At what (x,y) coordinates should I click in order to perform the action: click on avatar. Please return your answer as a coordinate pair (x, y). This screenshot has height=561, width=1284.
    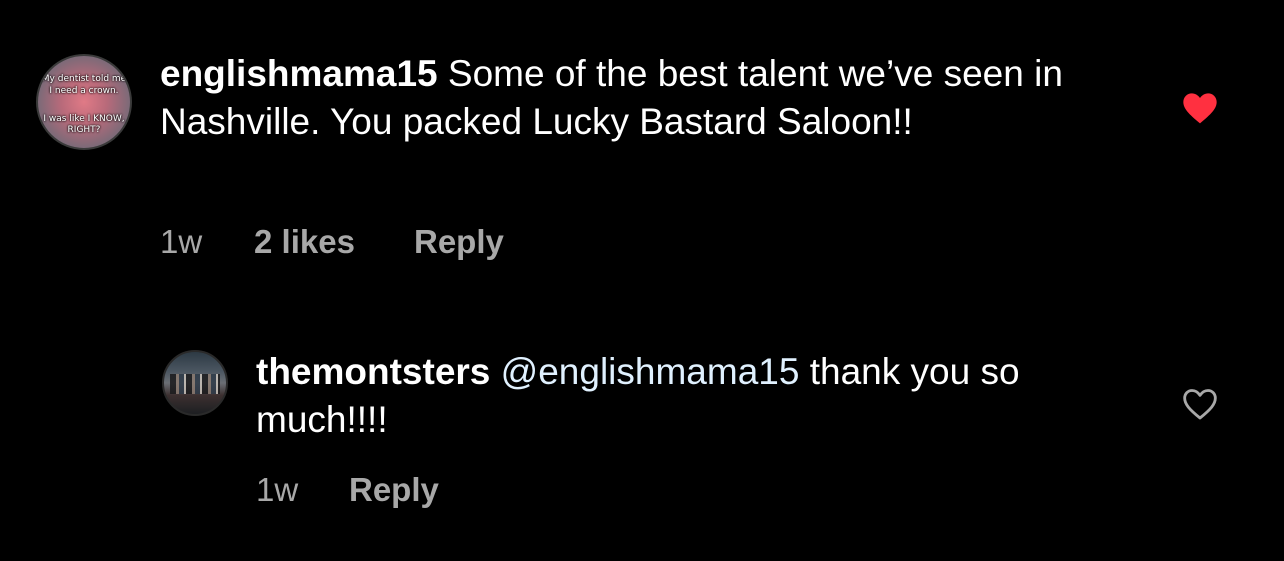
    Looking at the image, I should click on (195, 383).